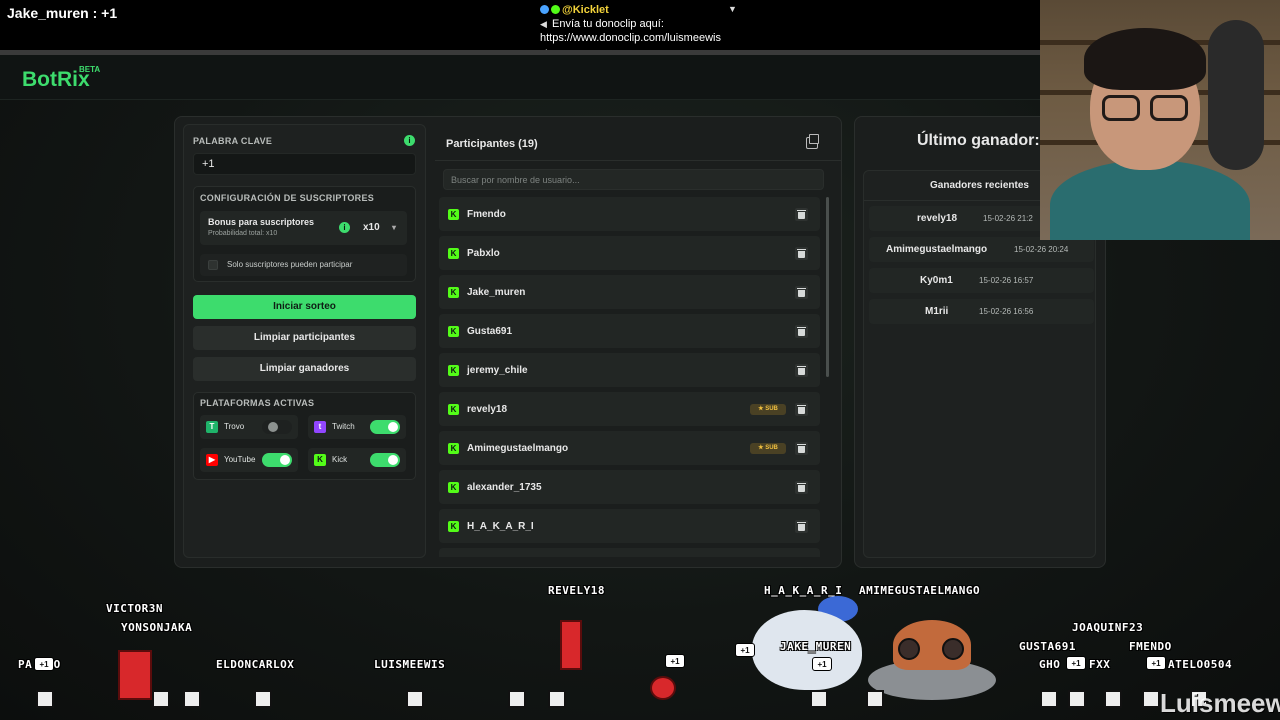 The width and height of the screenshot is (1280, 720). I want to click on participant-name: revely18, so click(487, 409).